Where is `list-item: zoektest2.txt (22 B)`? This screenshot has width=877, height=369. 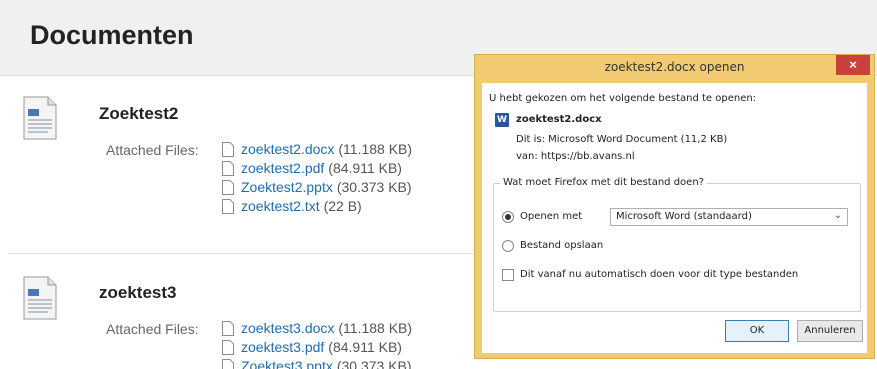 list-item: zoektest2.txt (22 B) is located at coordinates (317, 206).